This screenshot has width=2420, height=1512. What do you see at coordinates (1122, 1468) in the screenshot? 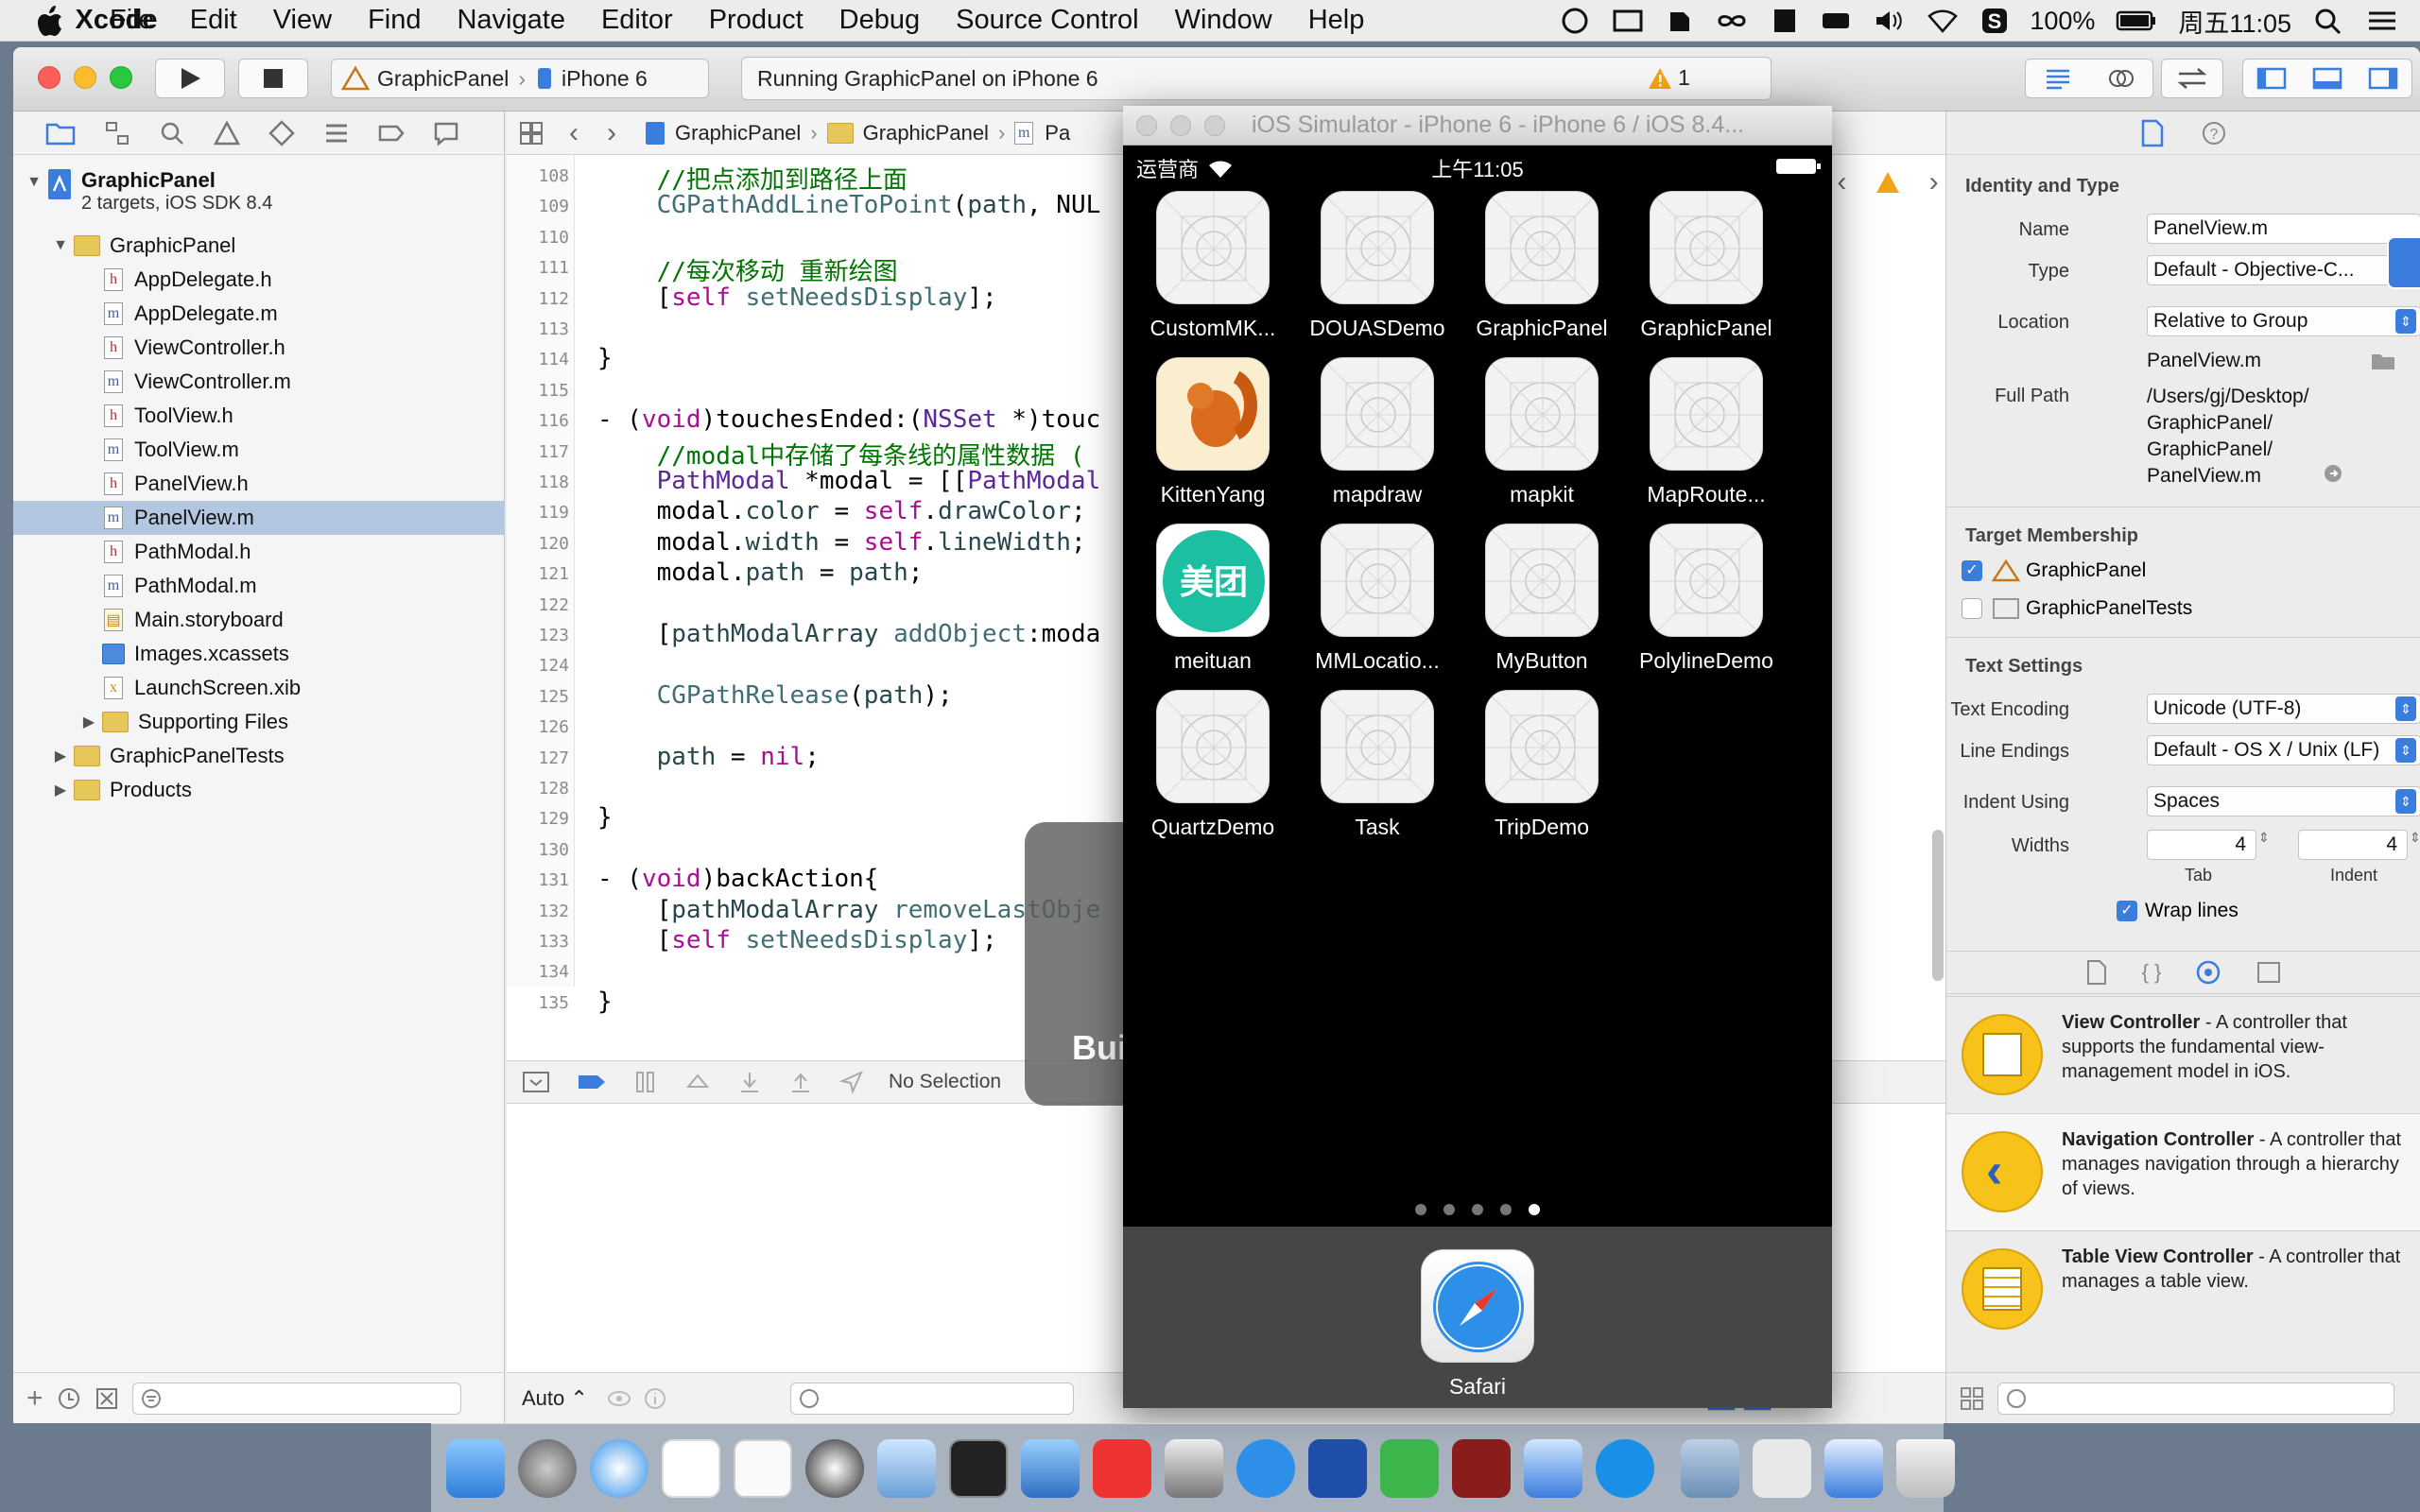
I see `xmind-icon` at bounding box center [1122, 1468].